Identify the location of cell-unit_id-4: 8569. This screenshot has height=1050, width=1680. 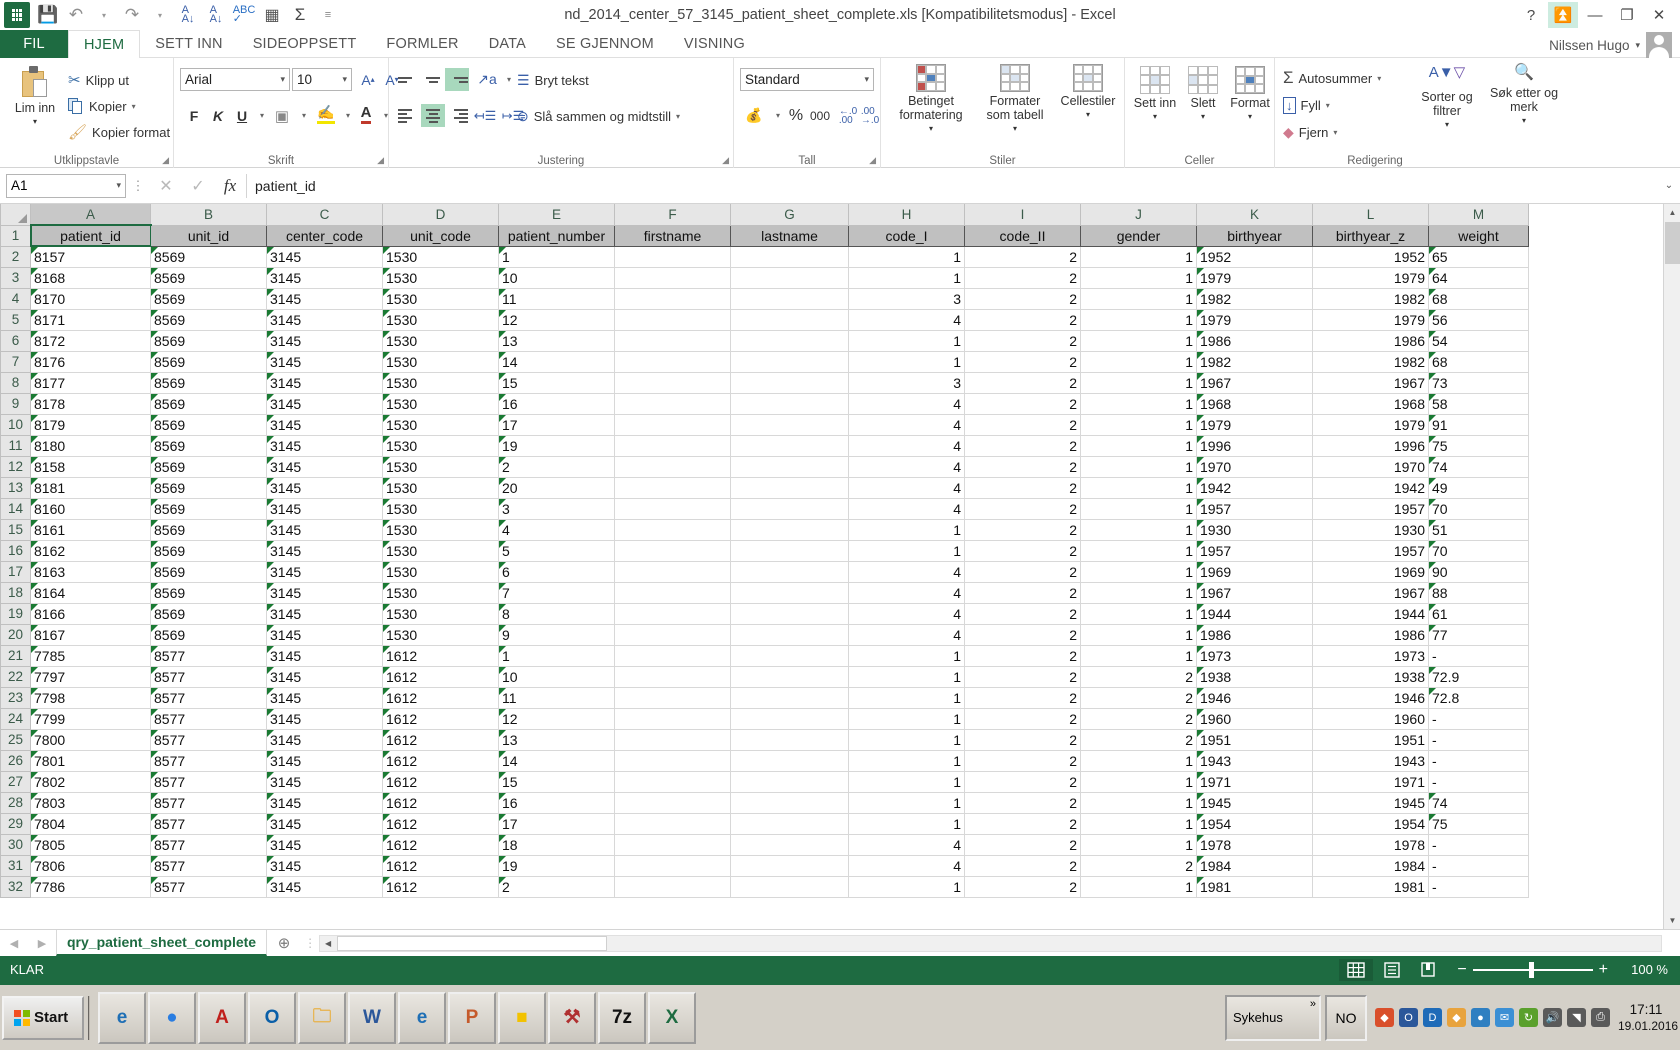
(208, 298).